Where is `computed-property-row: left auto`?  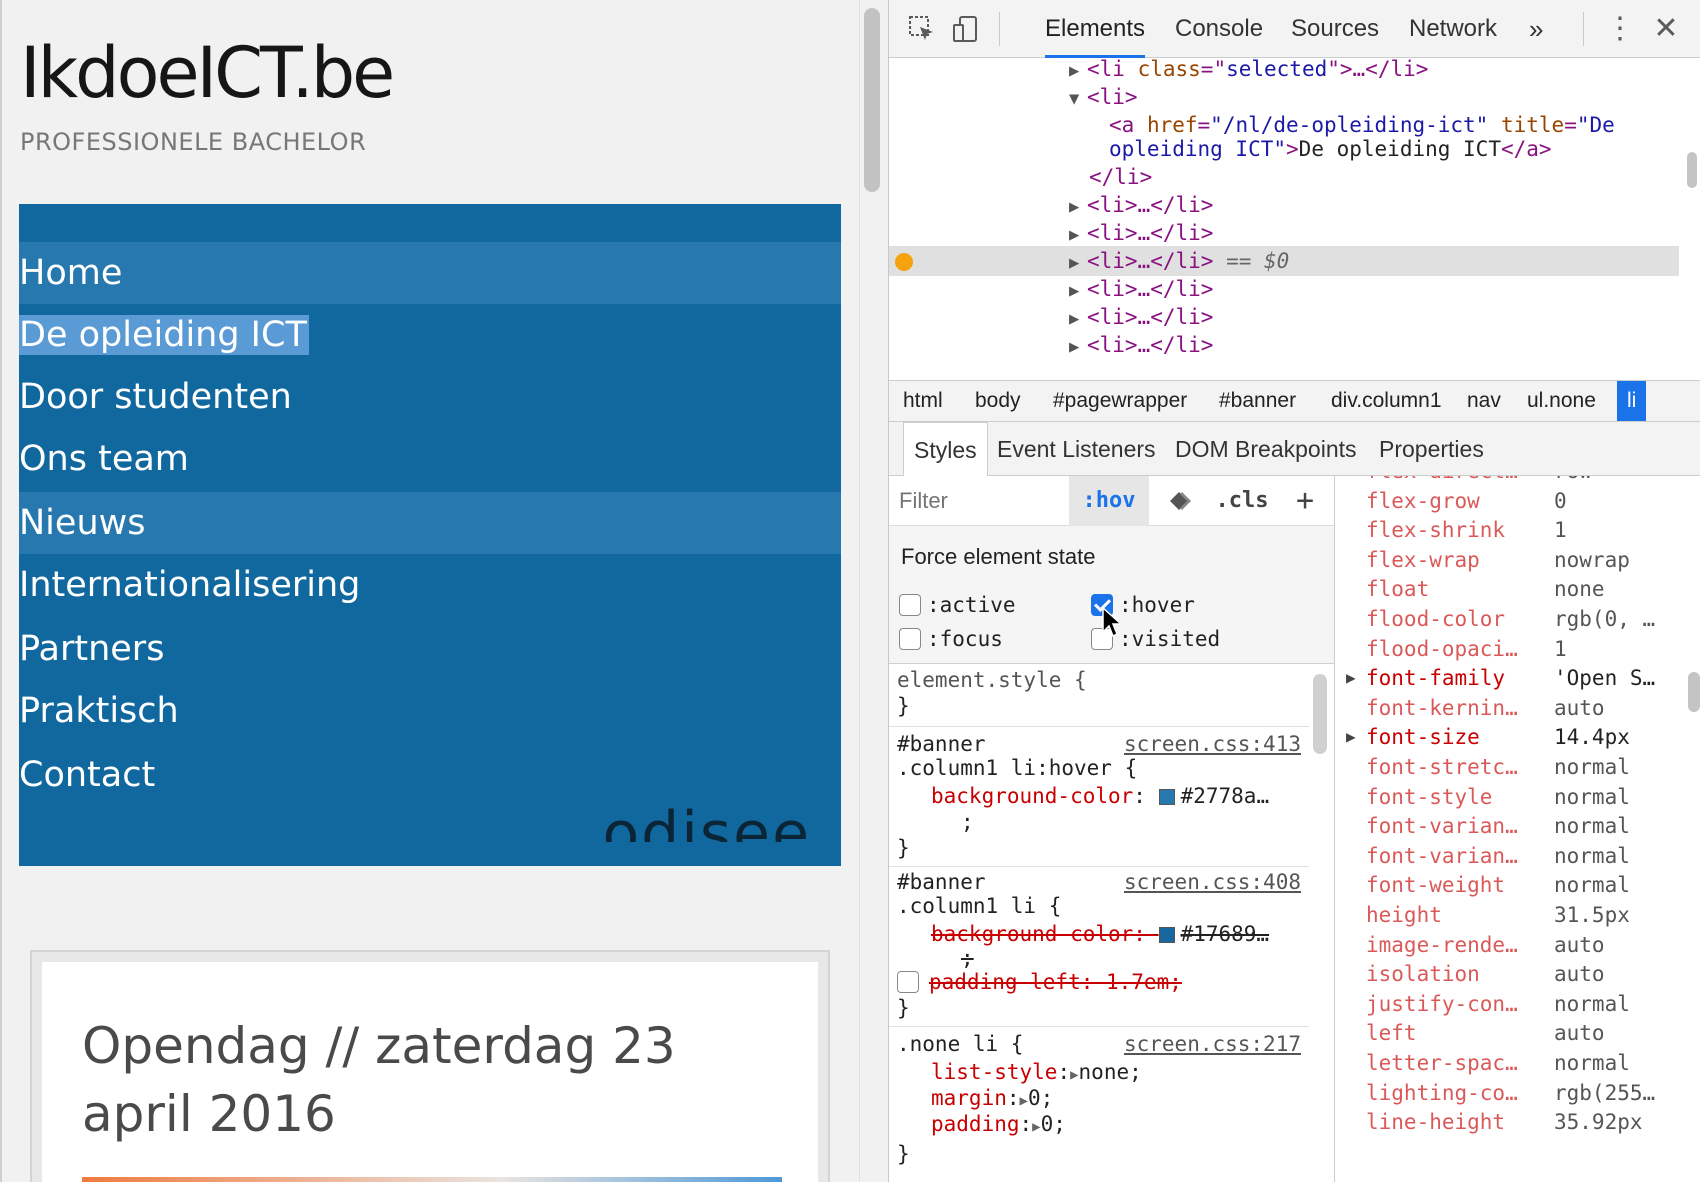
computed-property-row: left auto is located at coordinates (1511, 1033).